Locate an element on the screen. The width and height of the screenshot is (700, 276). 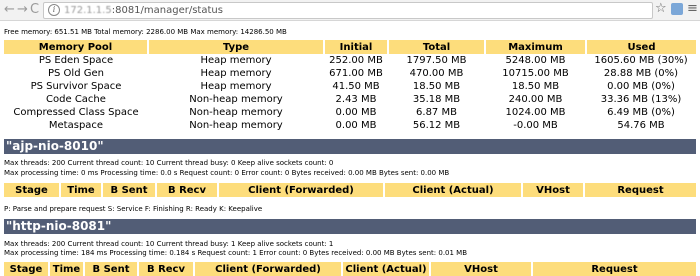
address-bar: i 172.1.1.5:8081/manager/status is located at coordinates (348, 10).